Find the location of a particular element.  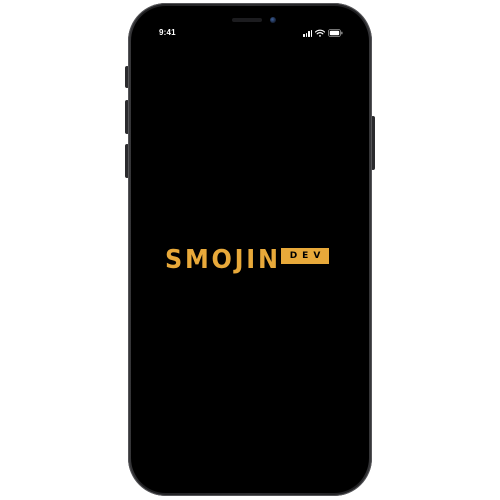

wifi-icon is located at coordinates (320, 33).